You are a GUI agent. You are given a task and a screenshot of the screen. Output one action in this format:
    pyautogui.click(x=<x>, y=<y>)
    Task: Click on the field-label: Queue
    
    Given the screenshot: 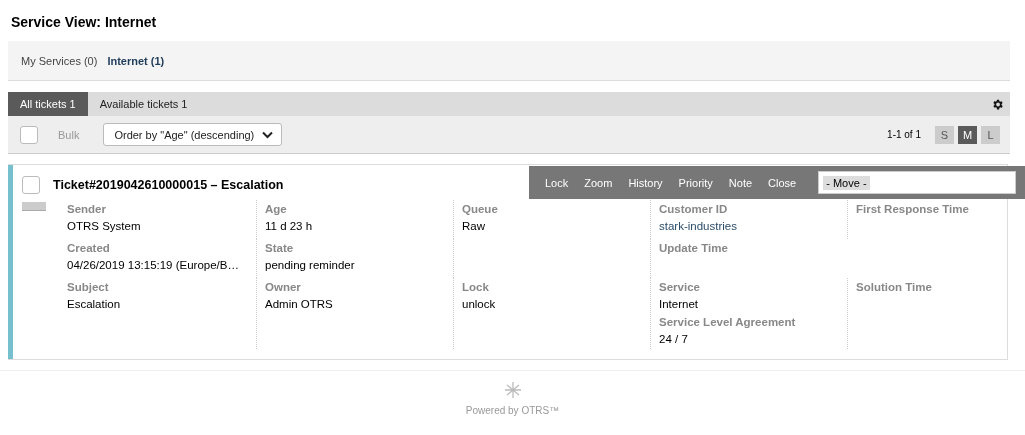 What is the action you would take?
    pyautogui.click(x=480, y=209)
    